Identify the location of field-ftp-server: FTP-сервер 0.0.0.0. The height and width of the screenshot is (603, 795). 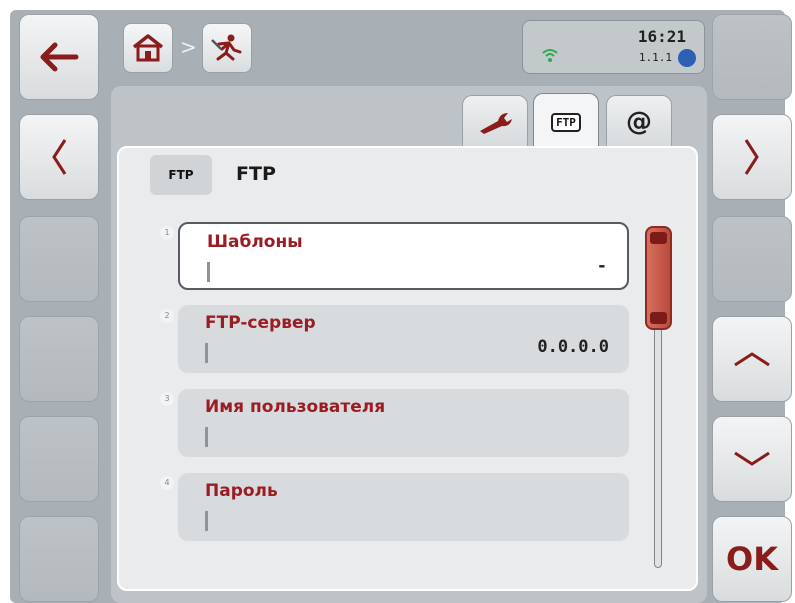
(403, 339).